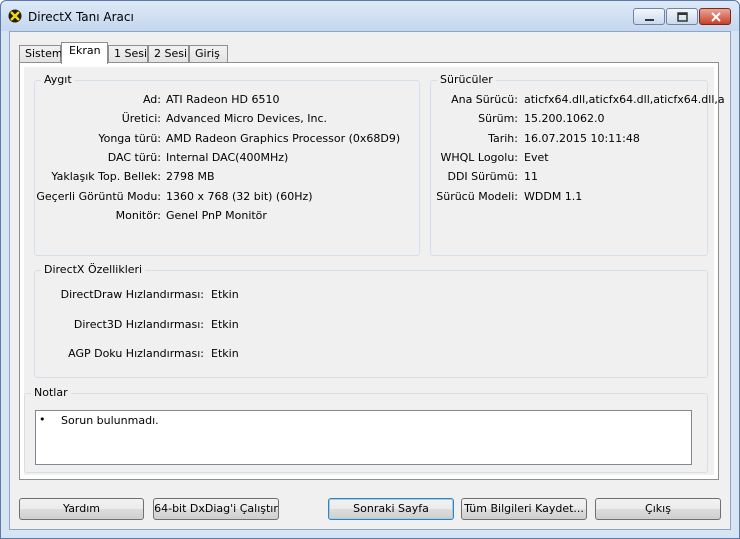 The width and height of the screenshot is (740, 539). What do you see at coordinates (649, 16) in the screenshot?
I see `minimize-button` at bounding box center [649, 16].